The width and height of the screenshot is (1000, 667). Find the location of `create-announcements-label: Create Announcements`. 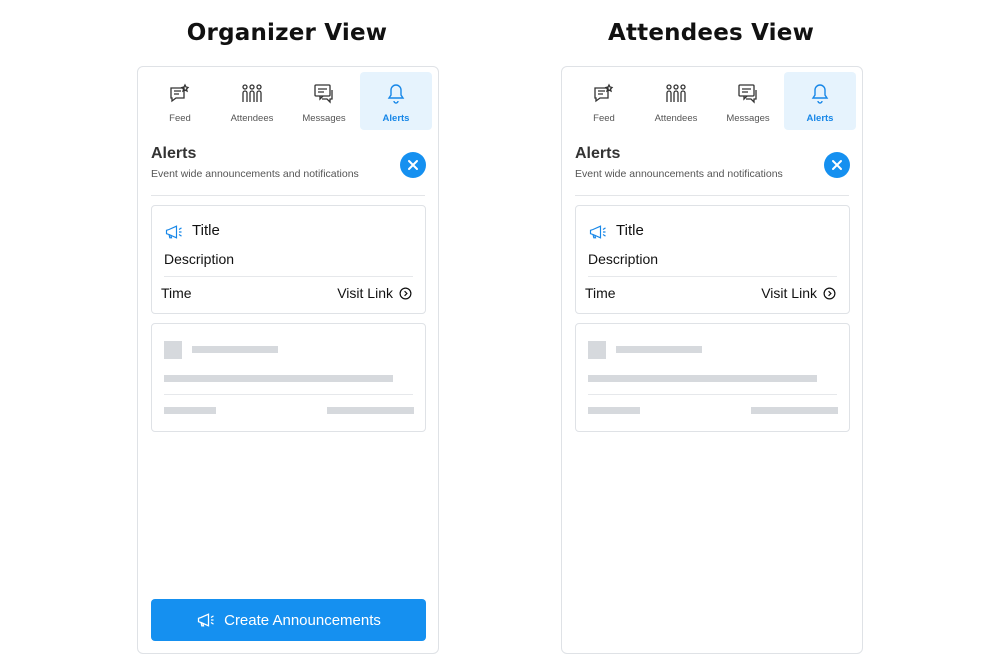

create-announcements-label: Create Announcements is located at coordinates (302, 620).